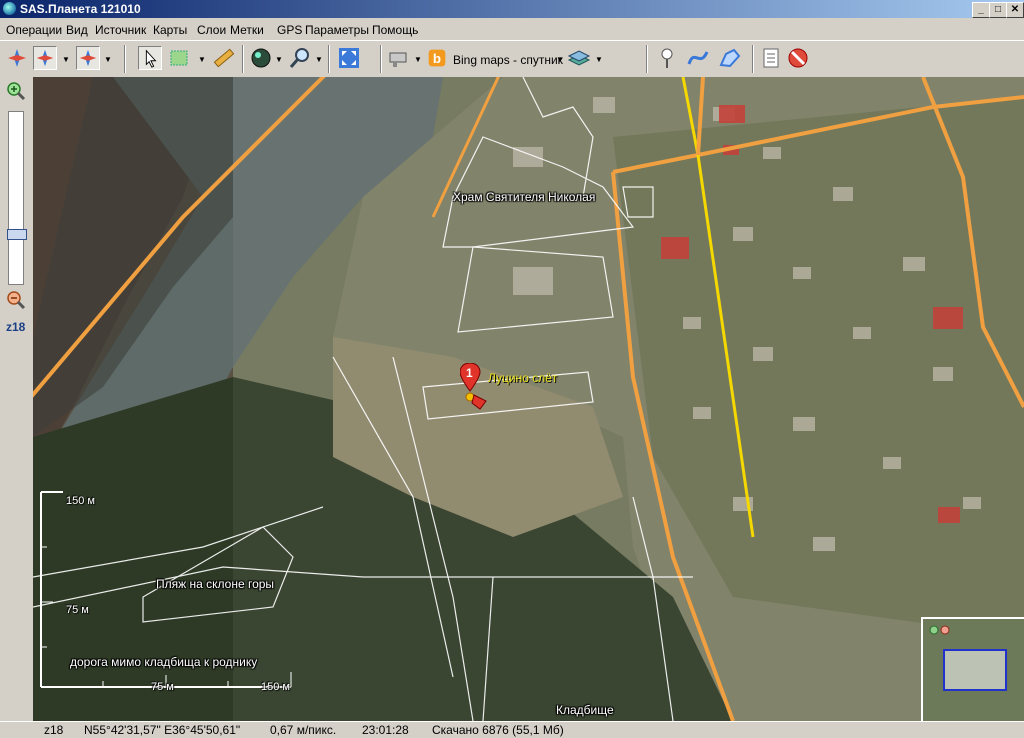 The height and width of the screenshot is (738, 1024). What do you see at coordinates (730, 58) in the screenshot?
I see `add-polygon-icon` at bounding box center [730, 58].